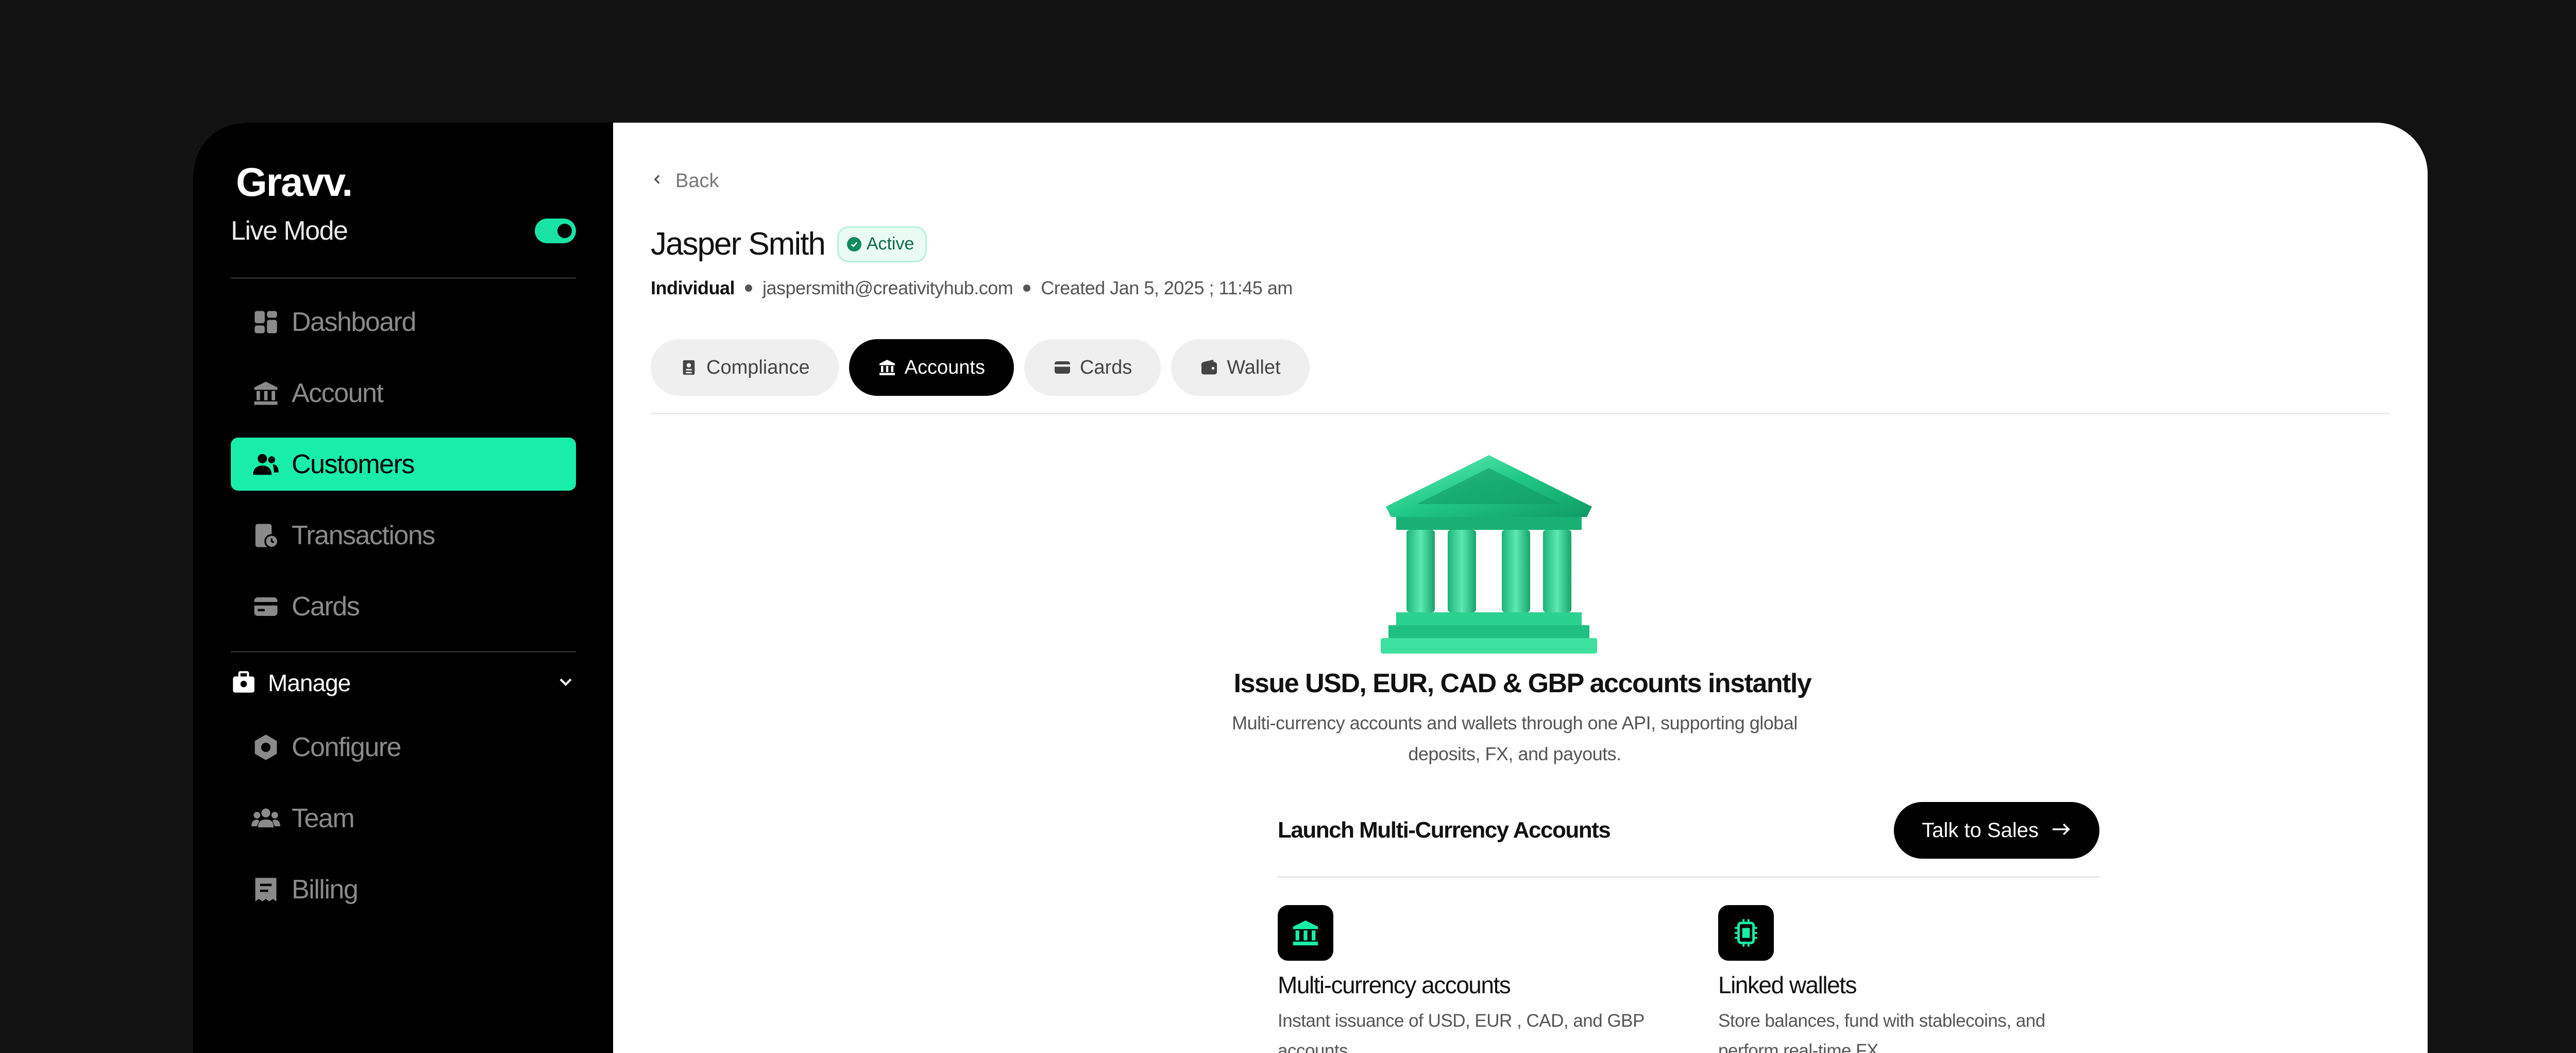 The height and width of the screenshot is (1053, 2576). Describe the element at coordinates (403, 606) in the screenshot. I see `sidebar-item-cards: Cards` at that location.